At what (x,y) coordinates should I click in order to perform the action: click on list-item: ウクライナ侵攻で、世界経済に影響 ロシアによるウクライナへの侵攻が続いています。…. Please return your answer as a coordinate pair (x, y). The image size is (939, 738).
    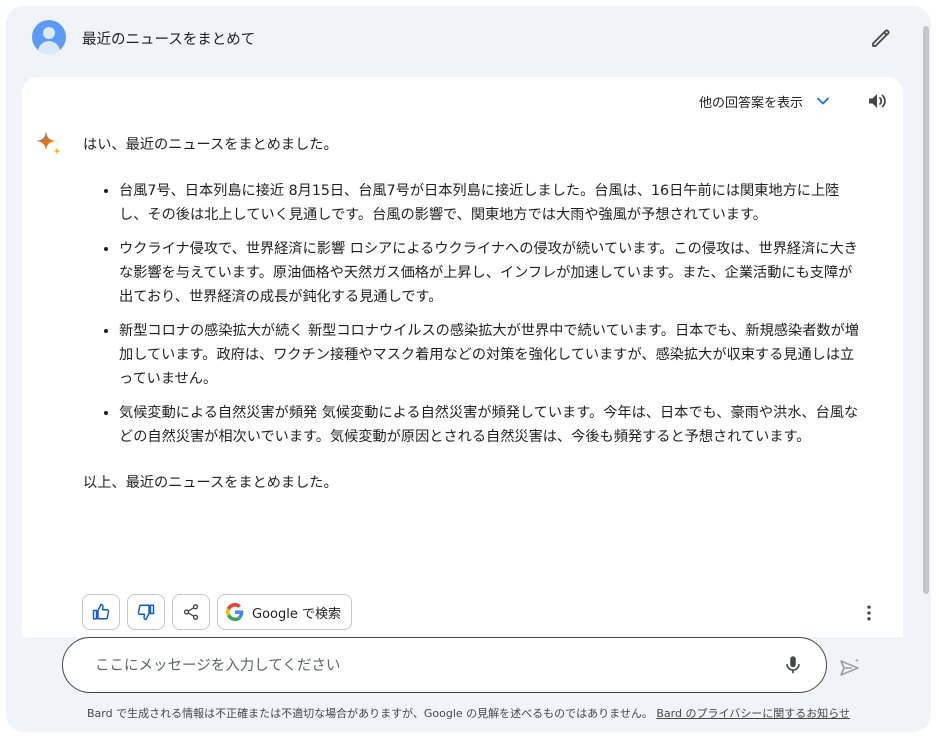
    Looking at the image, I should click on (491, 273).